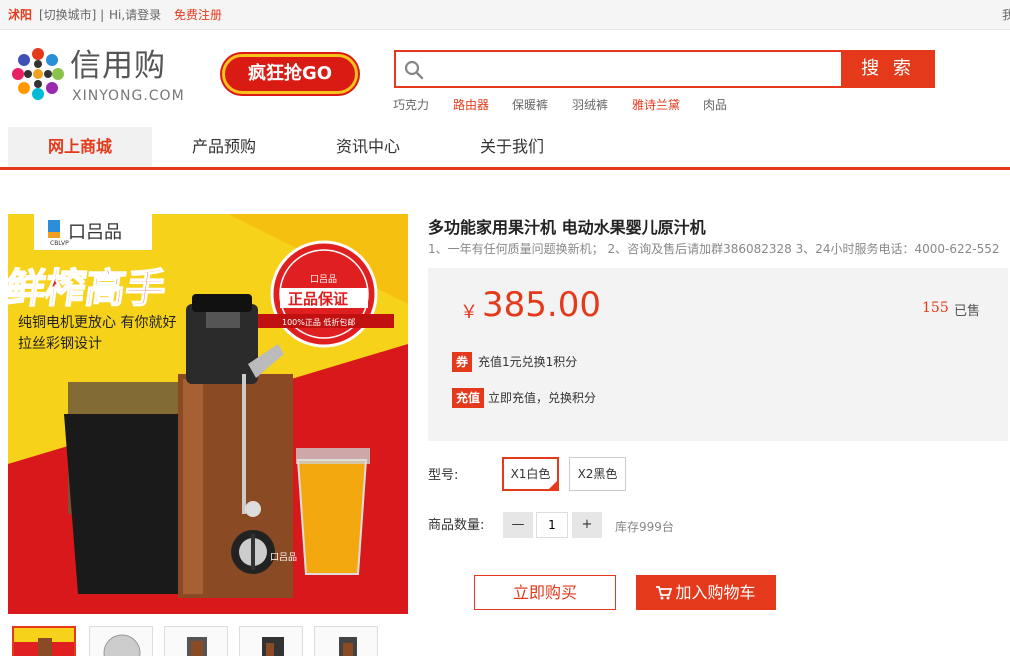  What do you see at coordinates (644, 527) in the screenshot?
I see `stock-text: 库存999台` at bounding box center [644, 527].